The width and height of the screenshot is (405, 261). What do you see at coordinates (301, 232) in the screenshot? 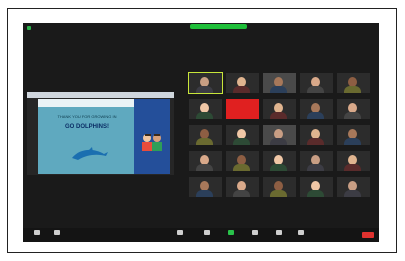
I see `reactions-icon` at bounding box center [301, 232].